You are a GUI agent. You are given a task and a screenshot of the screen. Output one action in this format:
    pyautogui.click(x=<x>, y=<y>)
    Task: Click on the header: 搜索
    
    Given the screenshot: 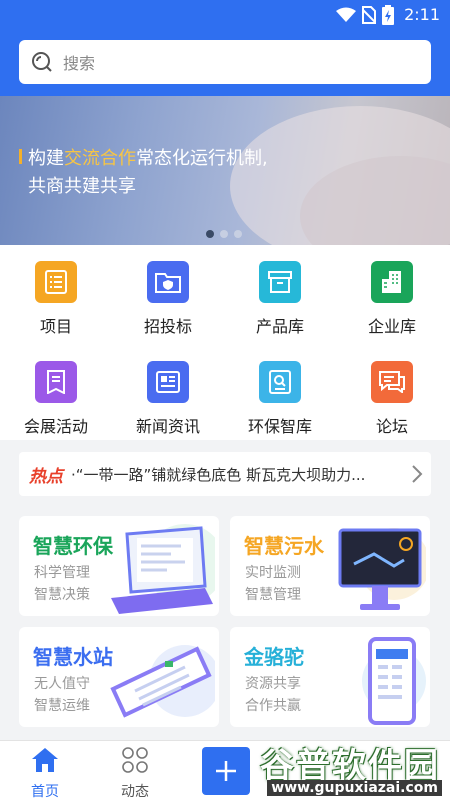 What is the action you would take?
    pyautogui.click(x=225, y=63)
    